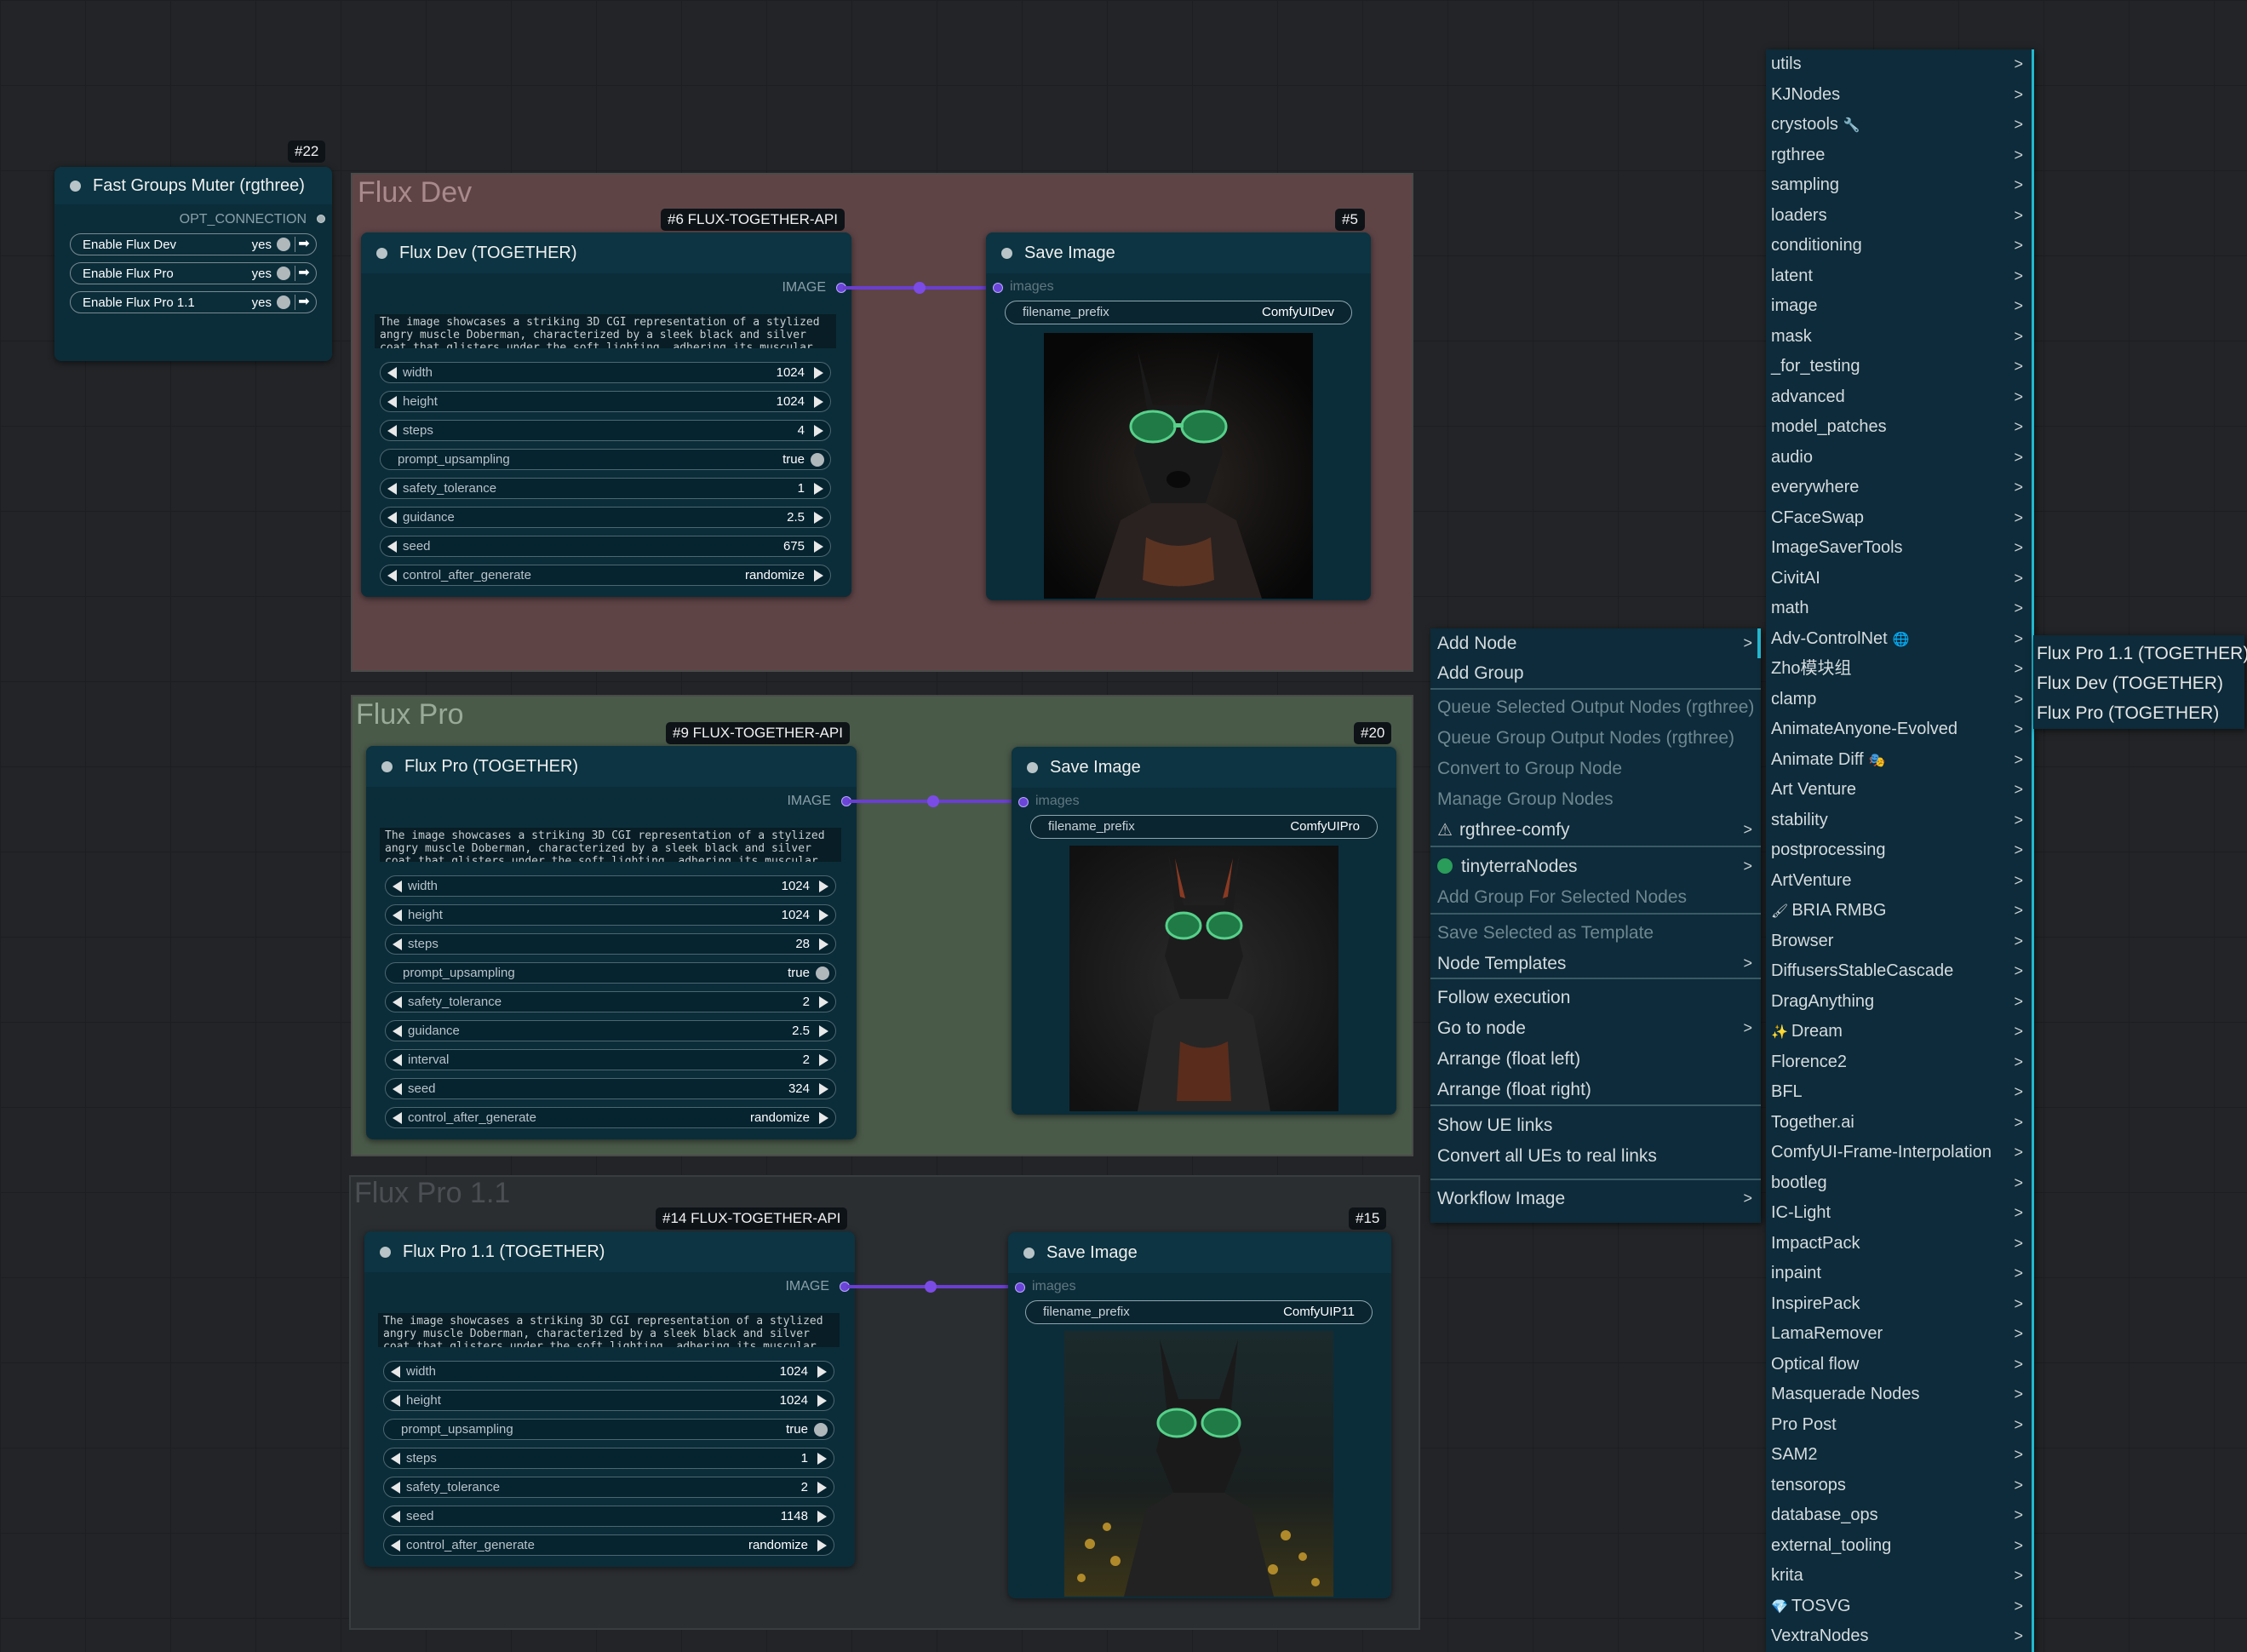 This screenshot has width=2247, height=1652. What do you see at coordinates (1899, 1485) in the screenshot?
I see `category-item: tensorops >` at bounding box center [1899, 1485].